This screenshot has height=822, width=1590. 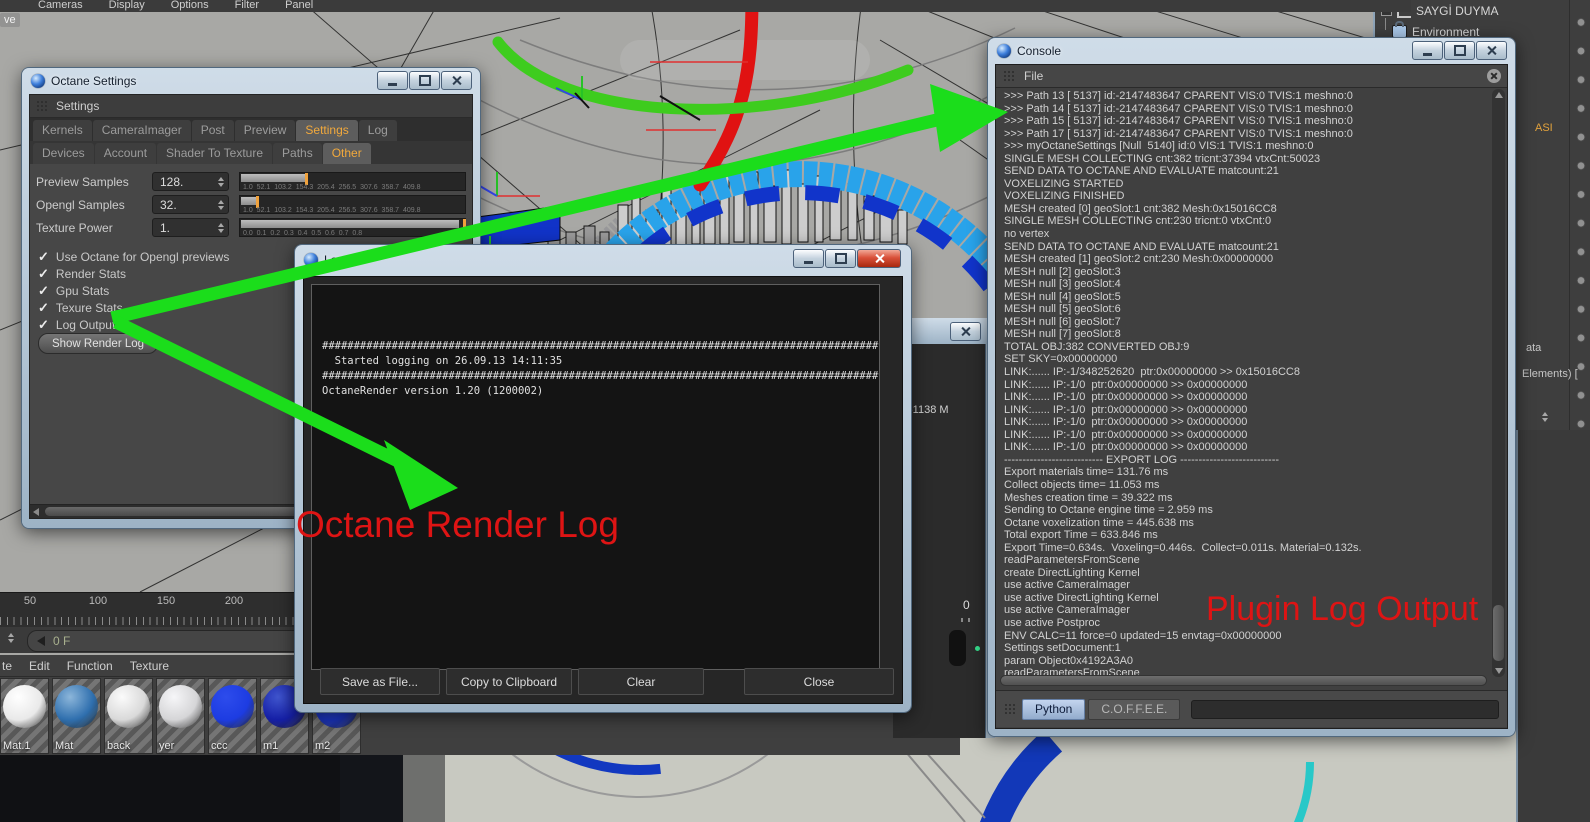 I want to click on frame-marker-icon, so click(x=41, y=641).